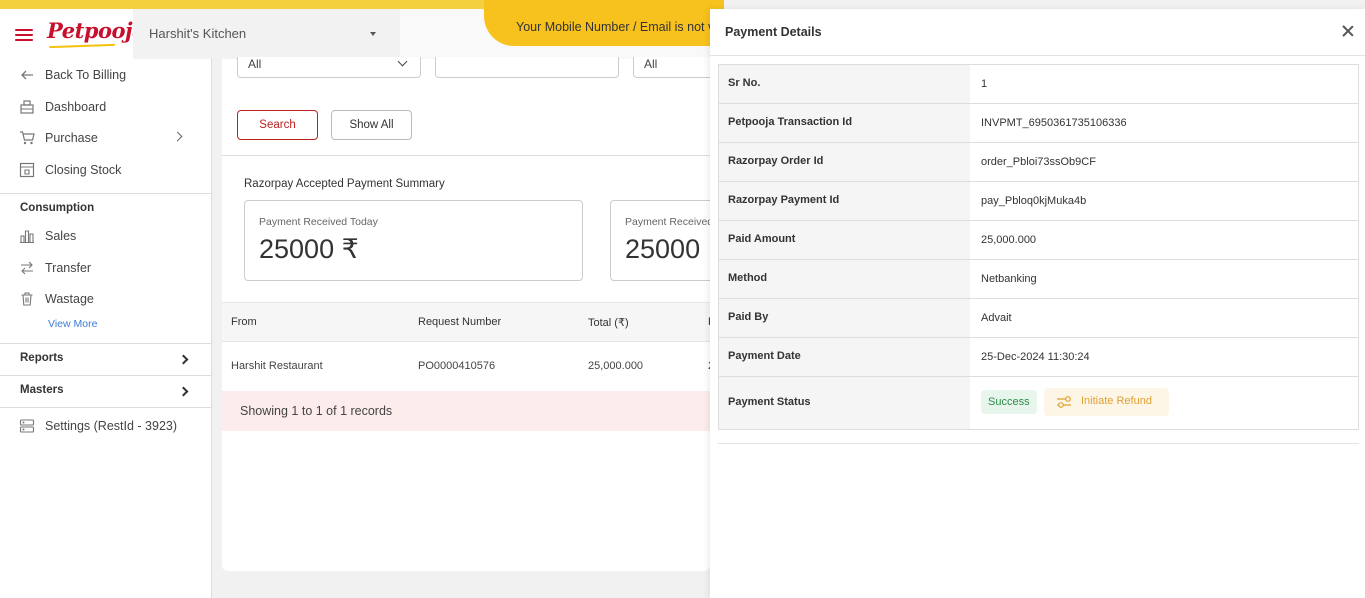 The image size is (1365, 598). What do you see at coordinates (790, 122) in the screenshot?
I see `detail-key: Petpooja Transaction Id` at bounding box center [790, 122].